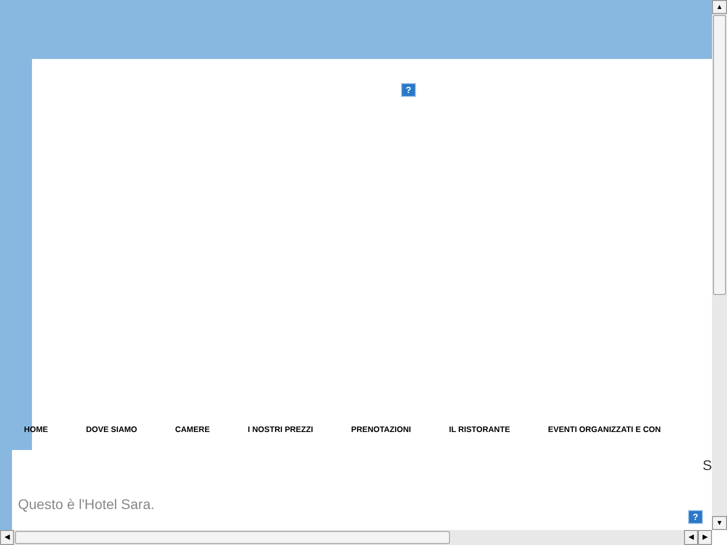 The width and height of the screenshot is (727, 545). I want to click on nav-link: IL RISTORANTE, so click(479, 430).